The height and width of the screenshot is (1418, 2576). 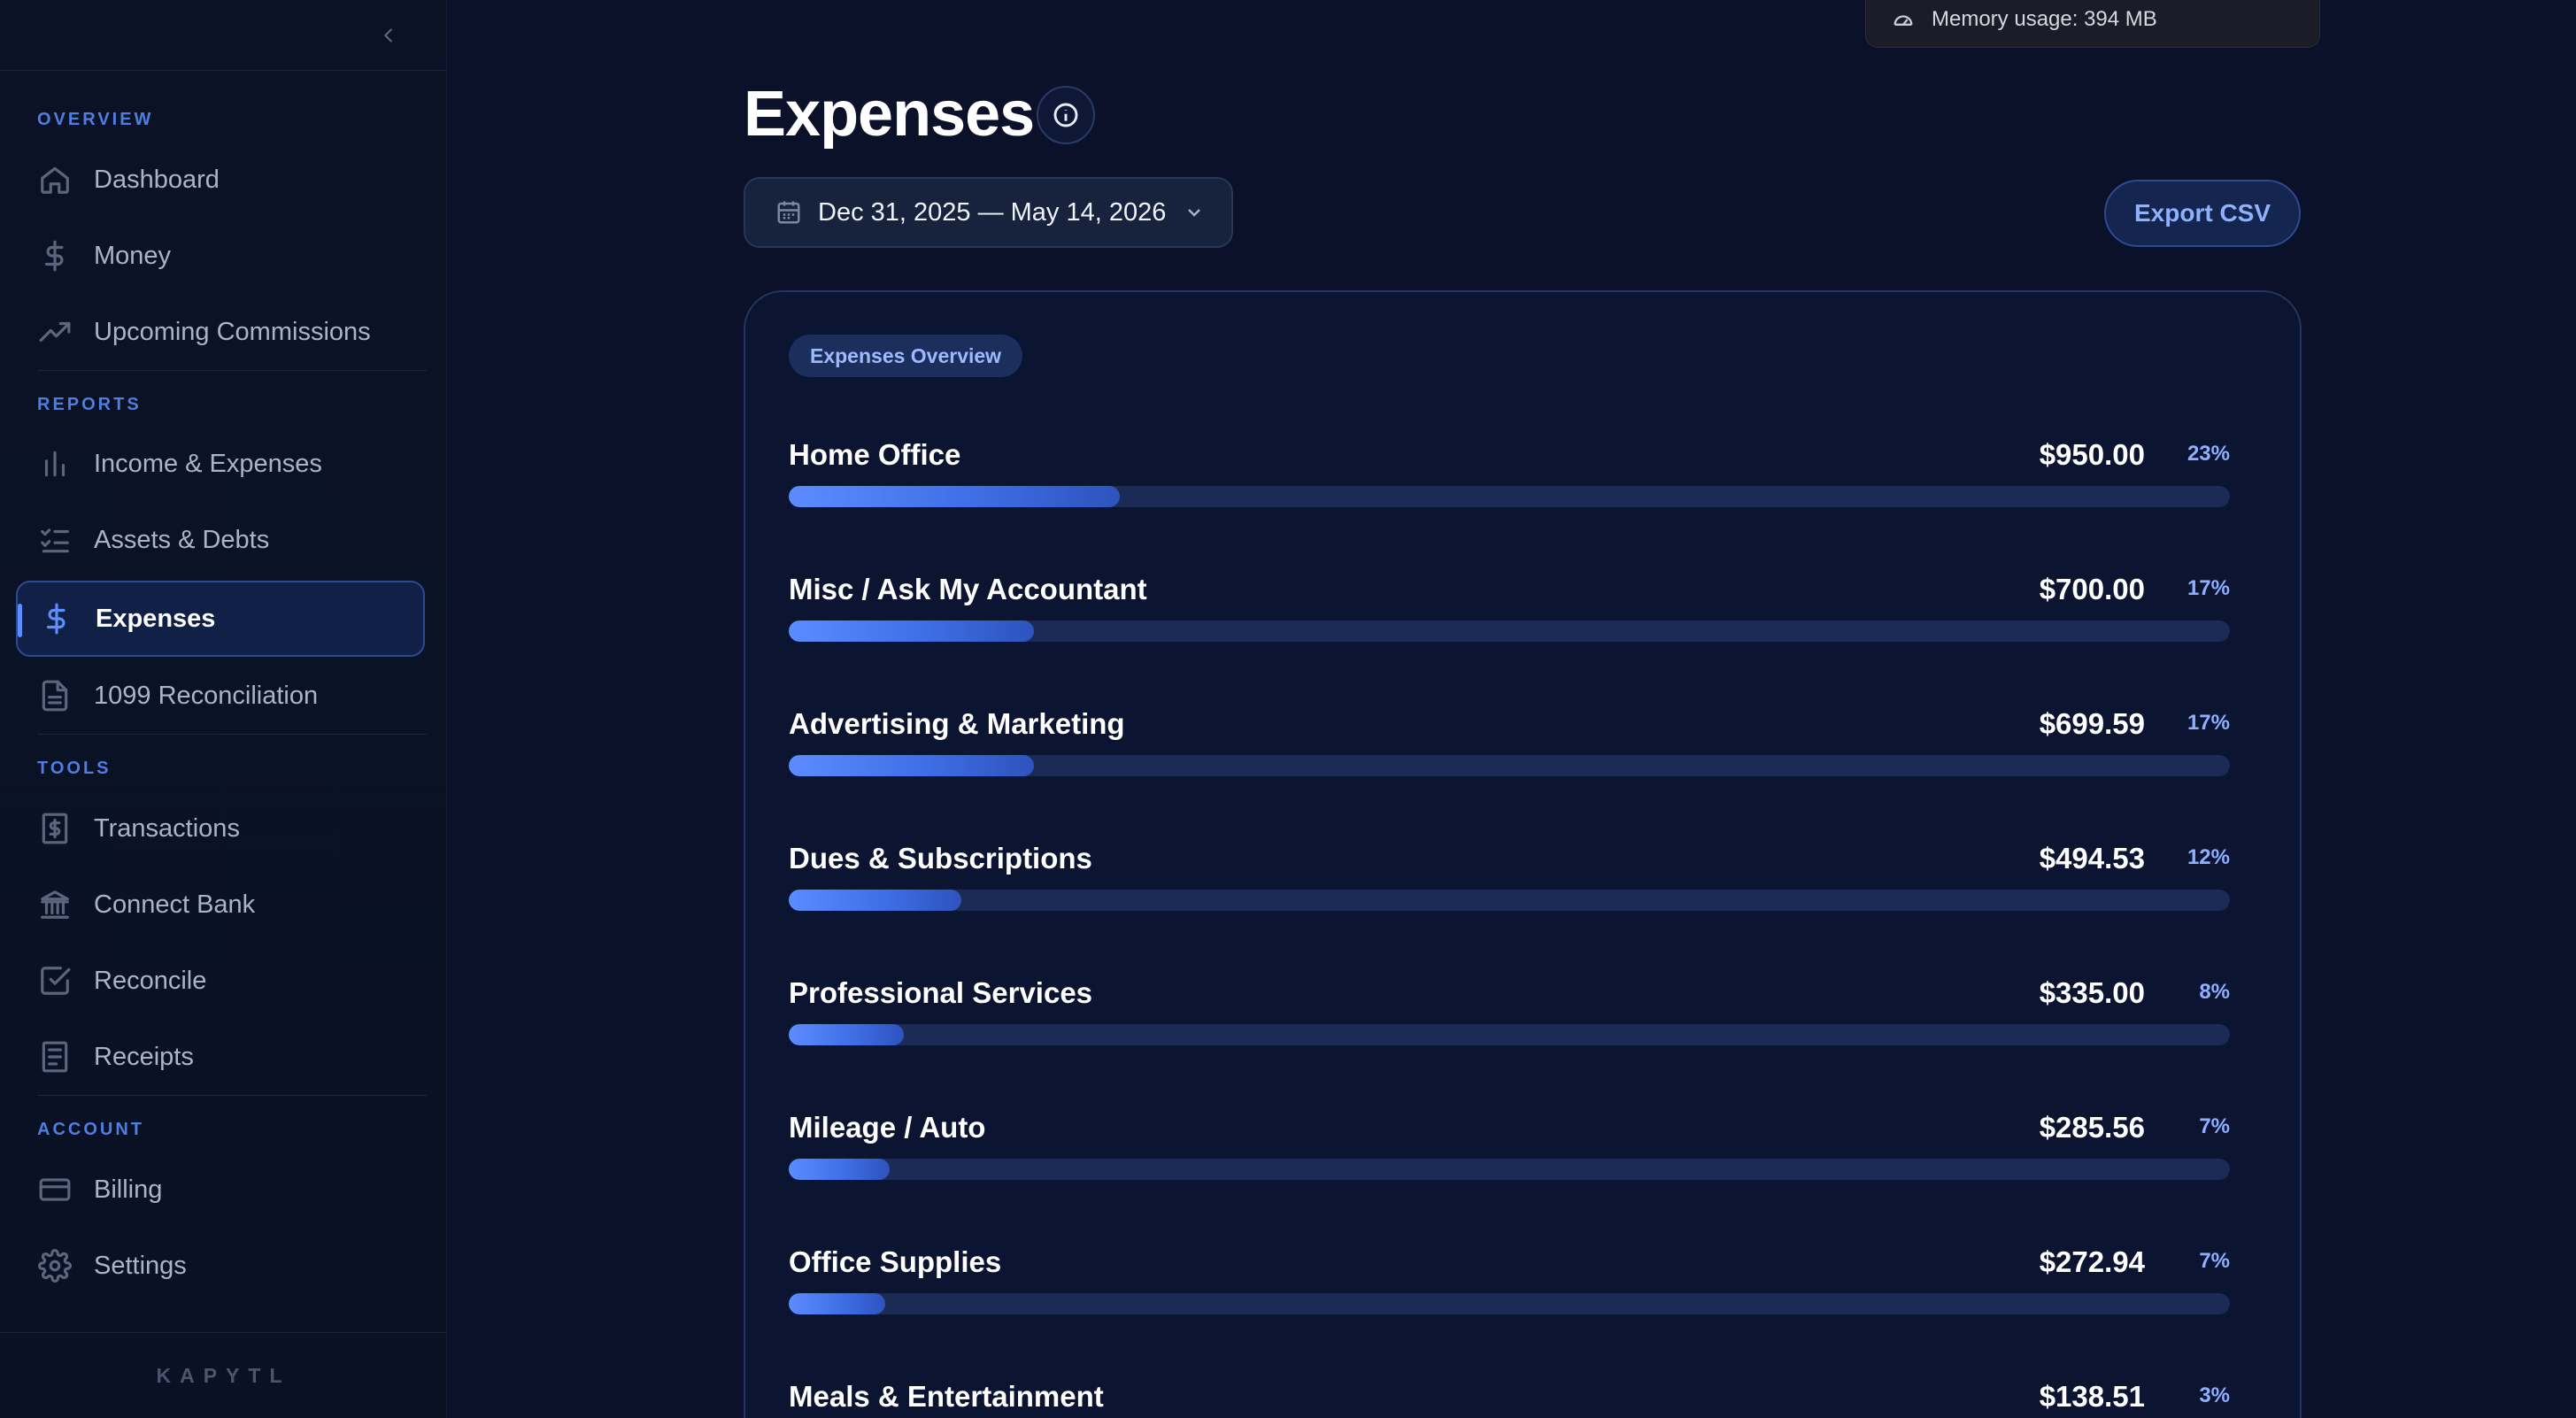 I want to click on expense-category-name: Advertising & Marketing, so click(x=957, y=723).